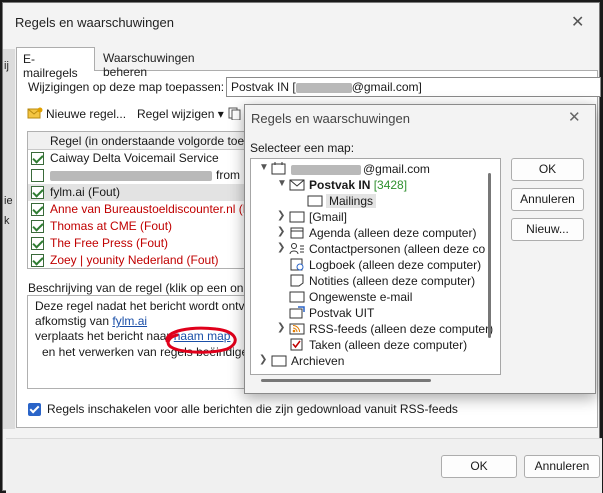  I want to click on tasks-icon, so click(296, 344).